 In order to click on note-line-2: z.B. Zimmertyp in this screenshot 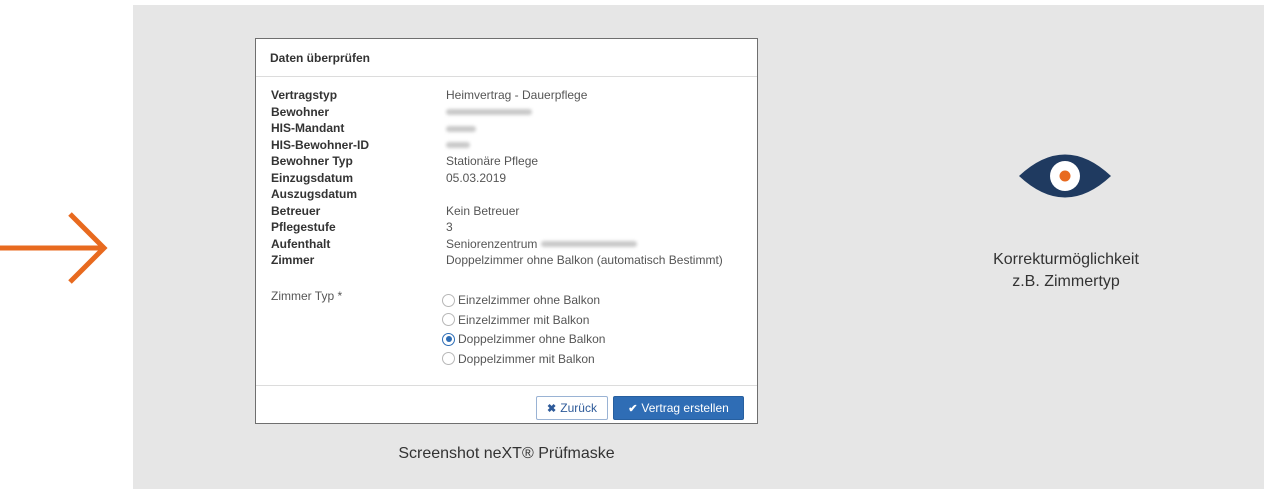, I will do `click(1066, 281)`.